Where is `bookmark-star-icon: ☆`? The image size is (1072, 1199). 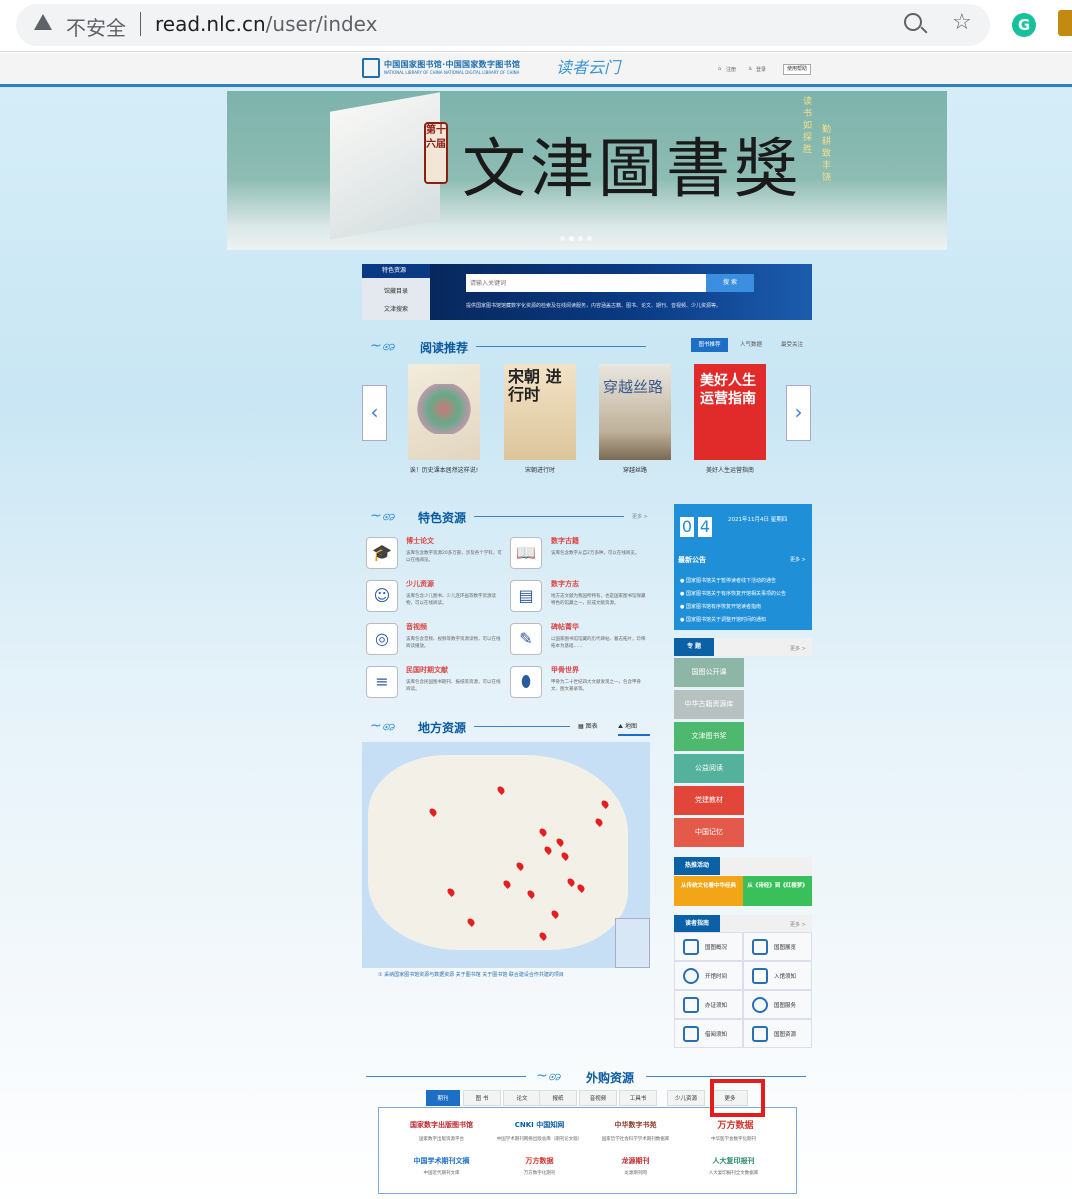
bookmark-star-icon: ☆ is located at coordinates (962, 22).